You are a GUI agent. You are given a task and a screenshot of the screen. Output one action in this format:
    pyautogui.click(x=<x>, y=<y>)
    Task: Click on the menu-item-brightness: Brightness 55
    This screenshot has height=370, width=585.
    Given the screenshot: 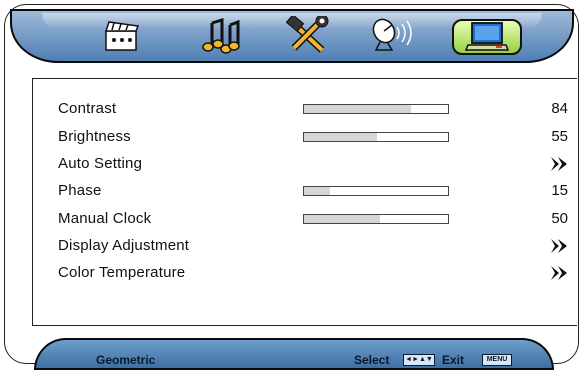 What is the action you would take?
    pyautogui.click(x=313, y=138)
    